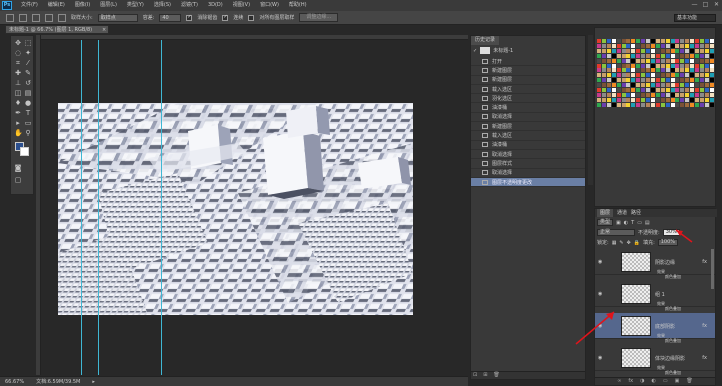 The width and height of the screenshot is (722, 386). Describe the element at coordinates (712, 269) in the screenshot. I see `layers-scrollbar` at that location.